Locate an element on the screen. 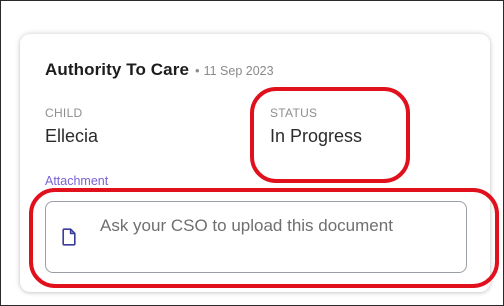 The height and width of the screenshot is (306, 504). card-date: 11 Sep 2023 is located at coordinates (238, 71).